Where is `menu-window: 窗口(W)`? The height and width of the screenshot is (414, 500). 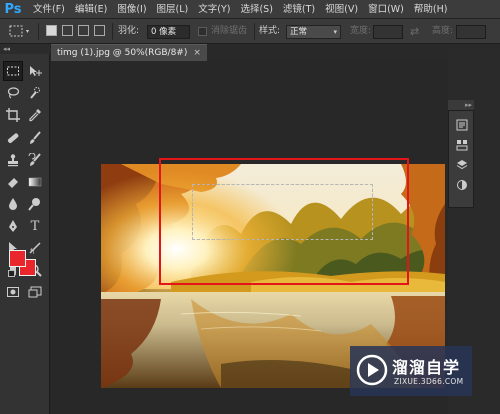 menu-window: 窗口(W) is located at coordinates (386, 9).